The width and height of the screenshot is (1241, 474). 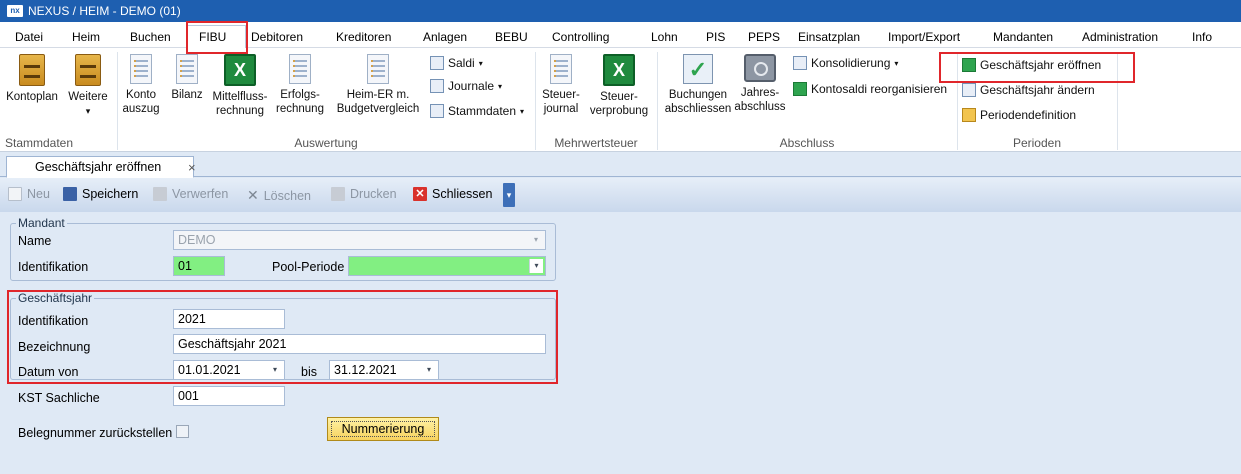 What do you see at coordinates (509, 195) in the screenshot?
I see `toolbar-overflow-button: ▾` at bounding box center [509, 195].